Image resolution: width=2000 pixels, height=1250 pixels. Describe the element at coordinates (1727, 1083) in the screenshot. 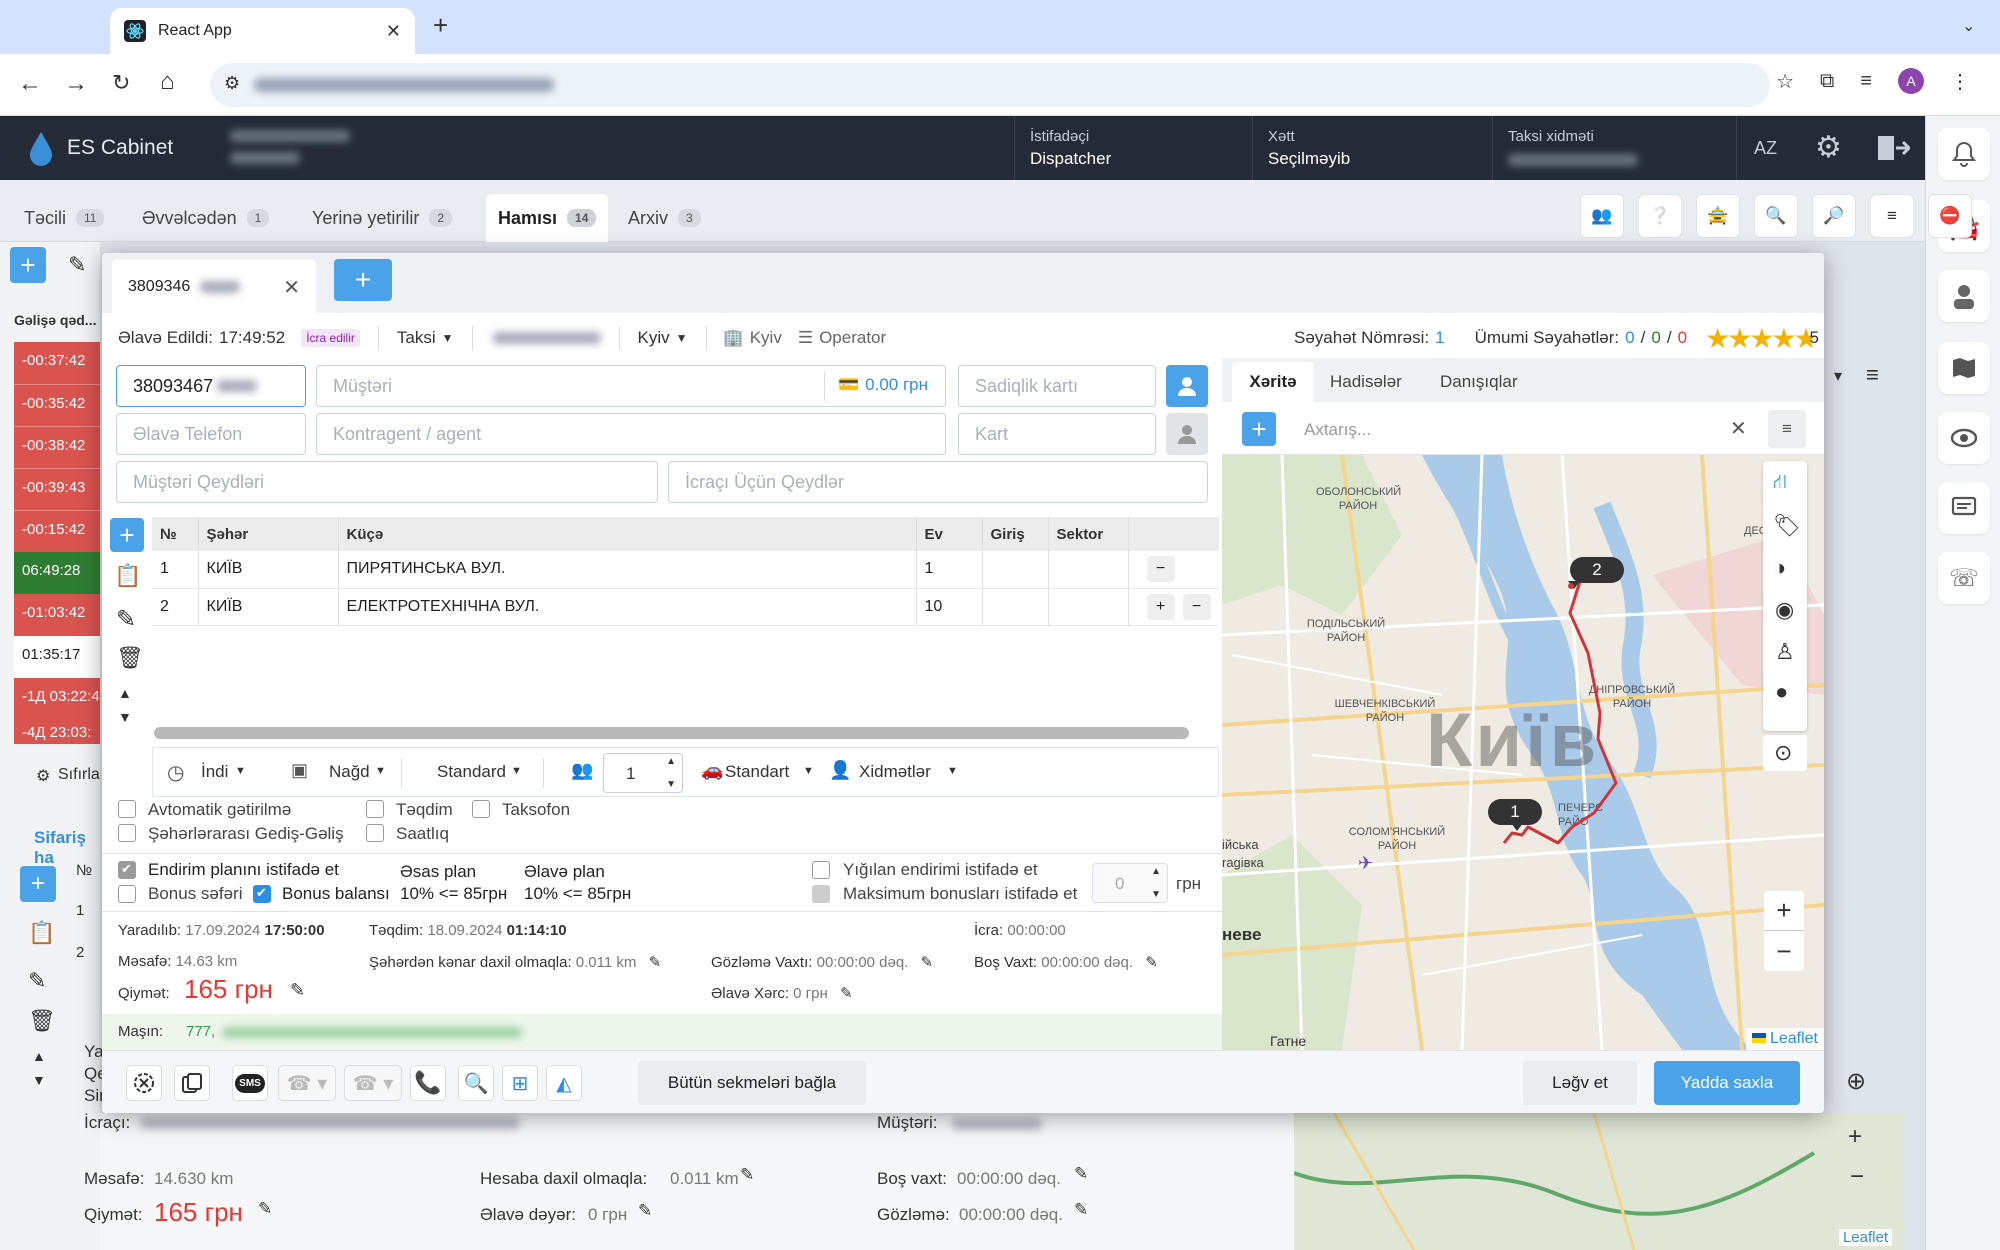

I see `save-button: Yadda saxla` at that location.